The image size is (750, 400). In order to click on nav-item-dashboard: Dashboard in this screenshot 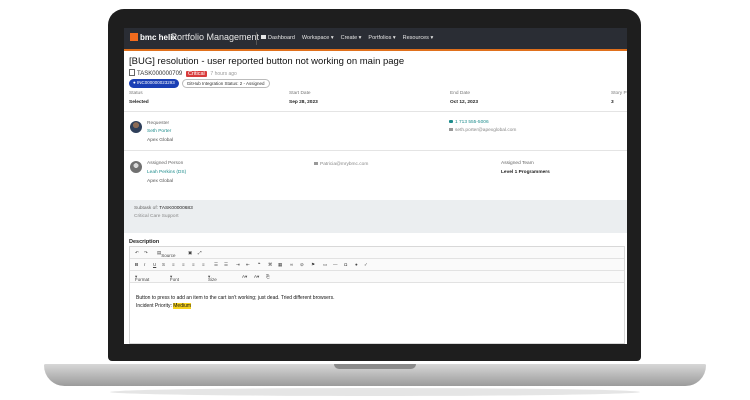, I will do `click(278, 38)`.